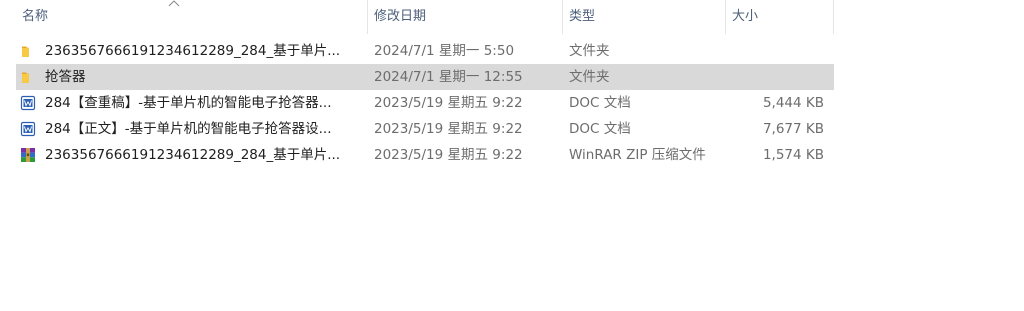 The height and width of the screenshot is (311, 1024). What do you see at coordinates (780, 17) in the screenshot?
I see `column-header-size: 大小` at bounding box center [780, 17].